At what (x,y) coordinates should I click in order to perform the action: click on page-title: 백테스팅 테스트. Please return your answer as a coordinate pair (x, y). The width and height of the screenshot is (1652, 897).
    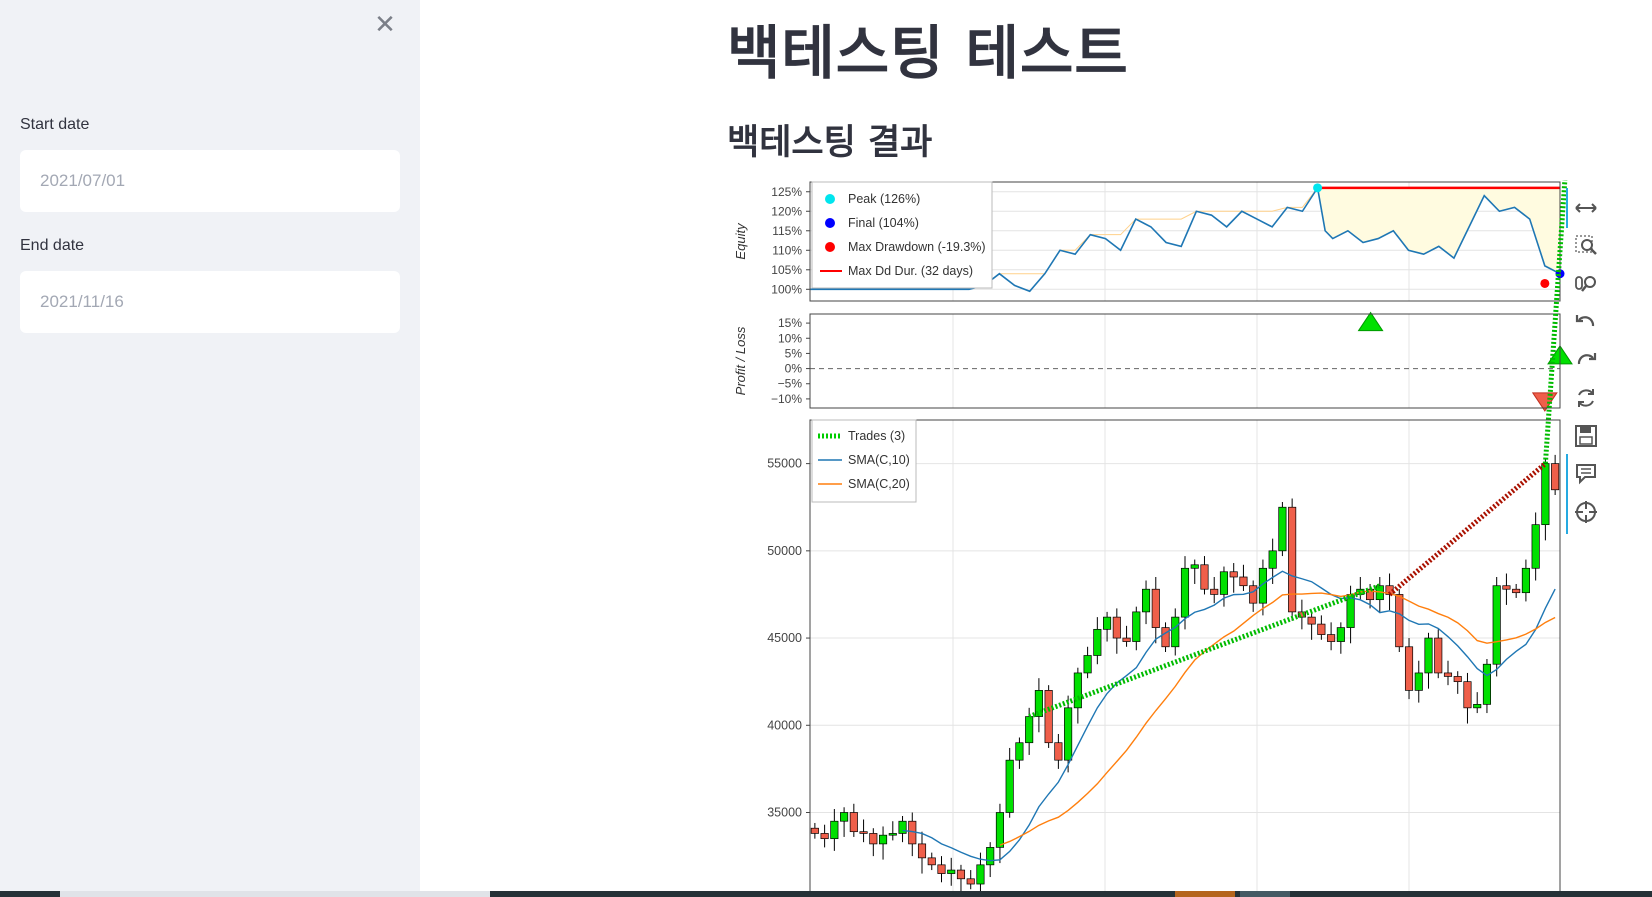
    Looking at the image, I should click on (928, 53).